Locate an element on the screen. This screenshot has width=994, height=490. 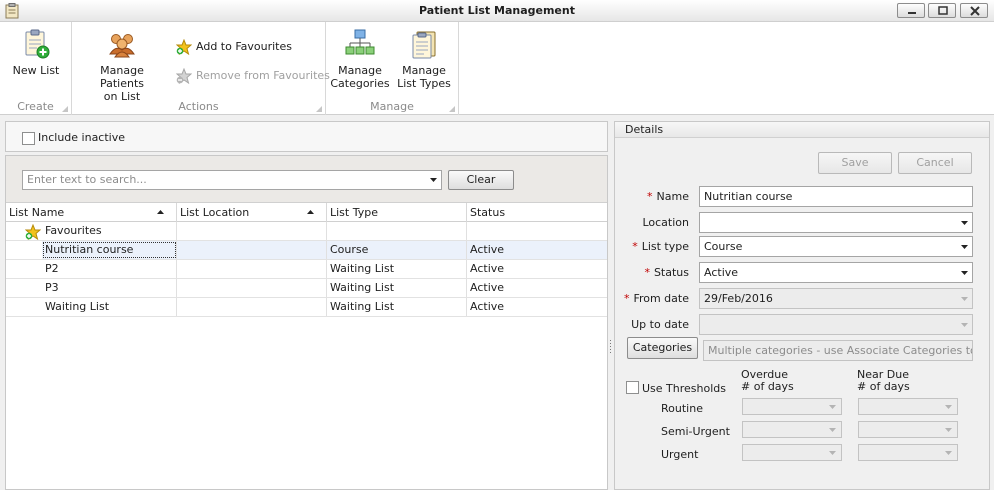
table-row: P2 Waiting List Active is located at coordinates (306, 269).